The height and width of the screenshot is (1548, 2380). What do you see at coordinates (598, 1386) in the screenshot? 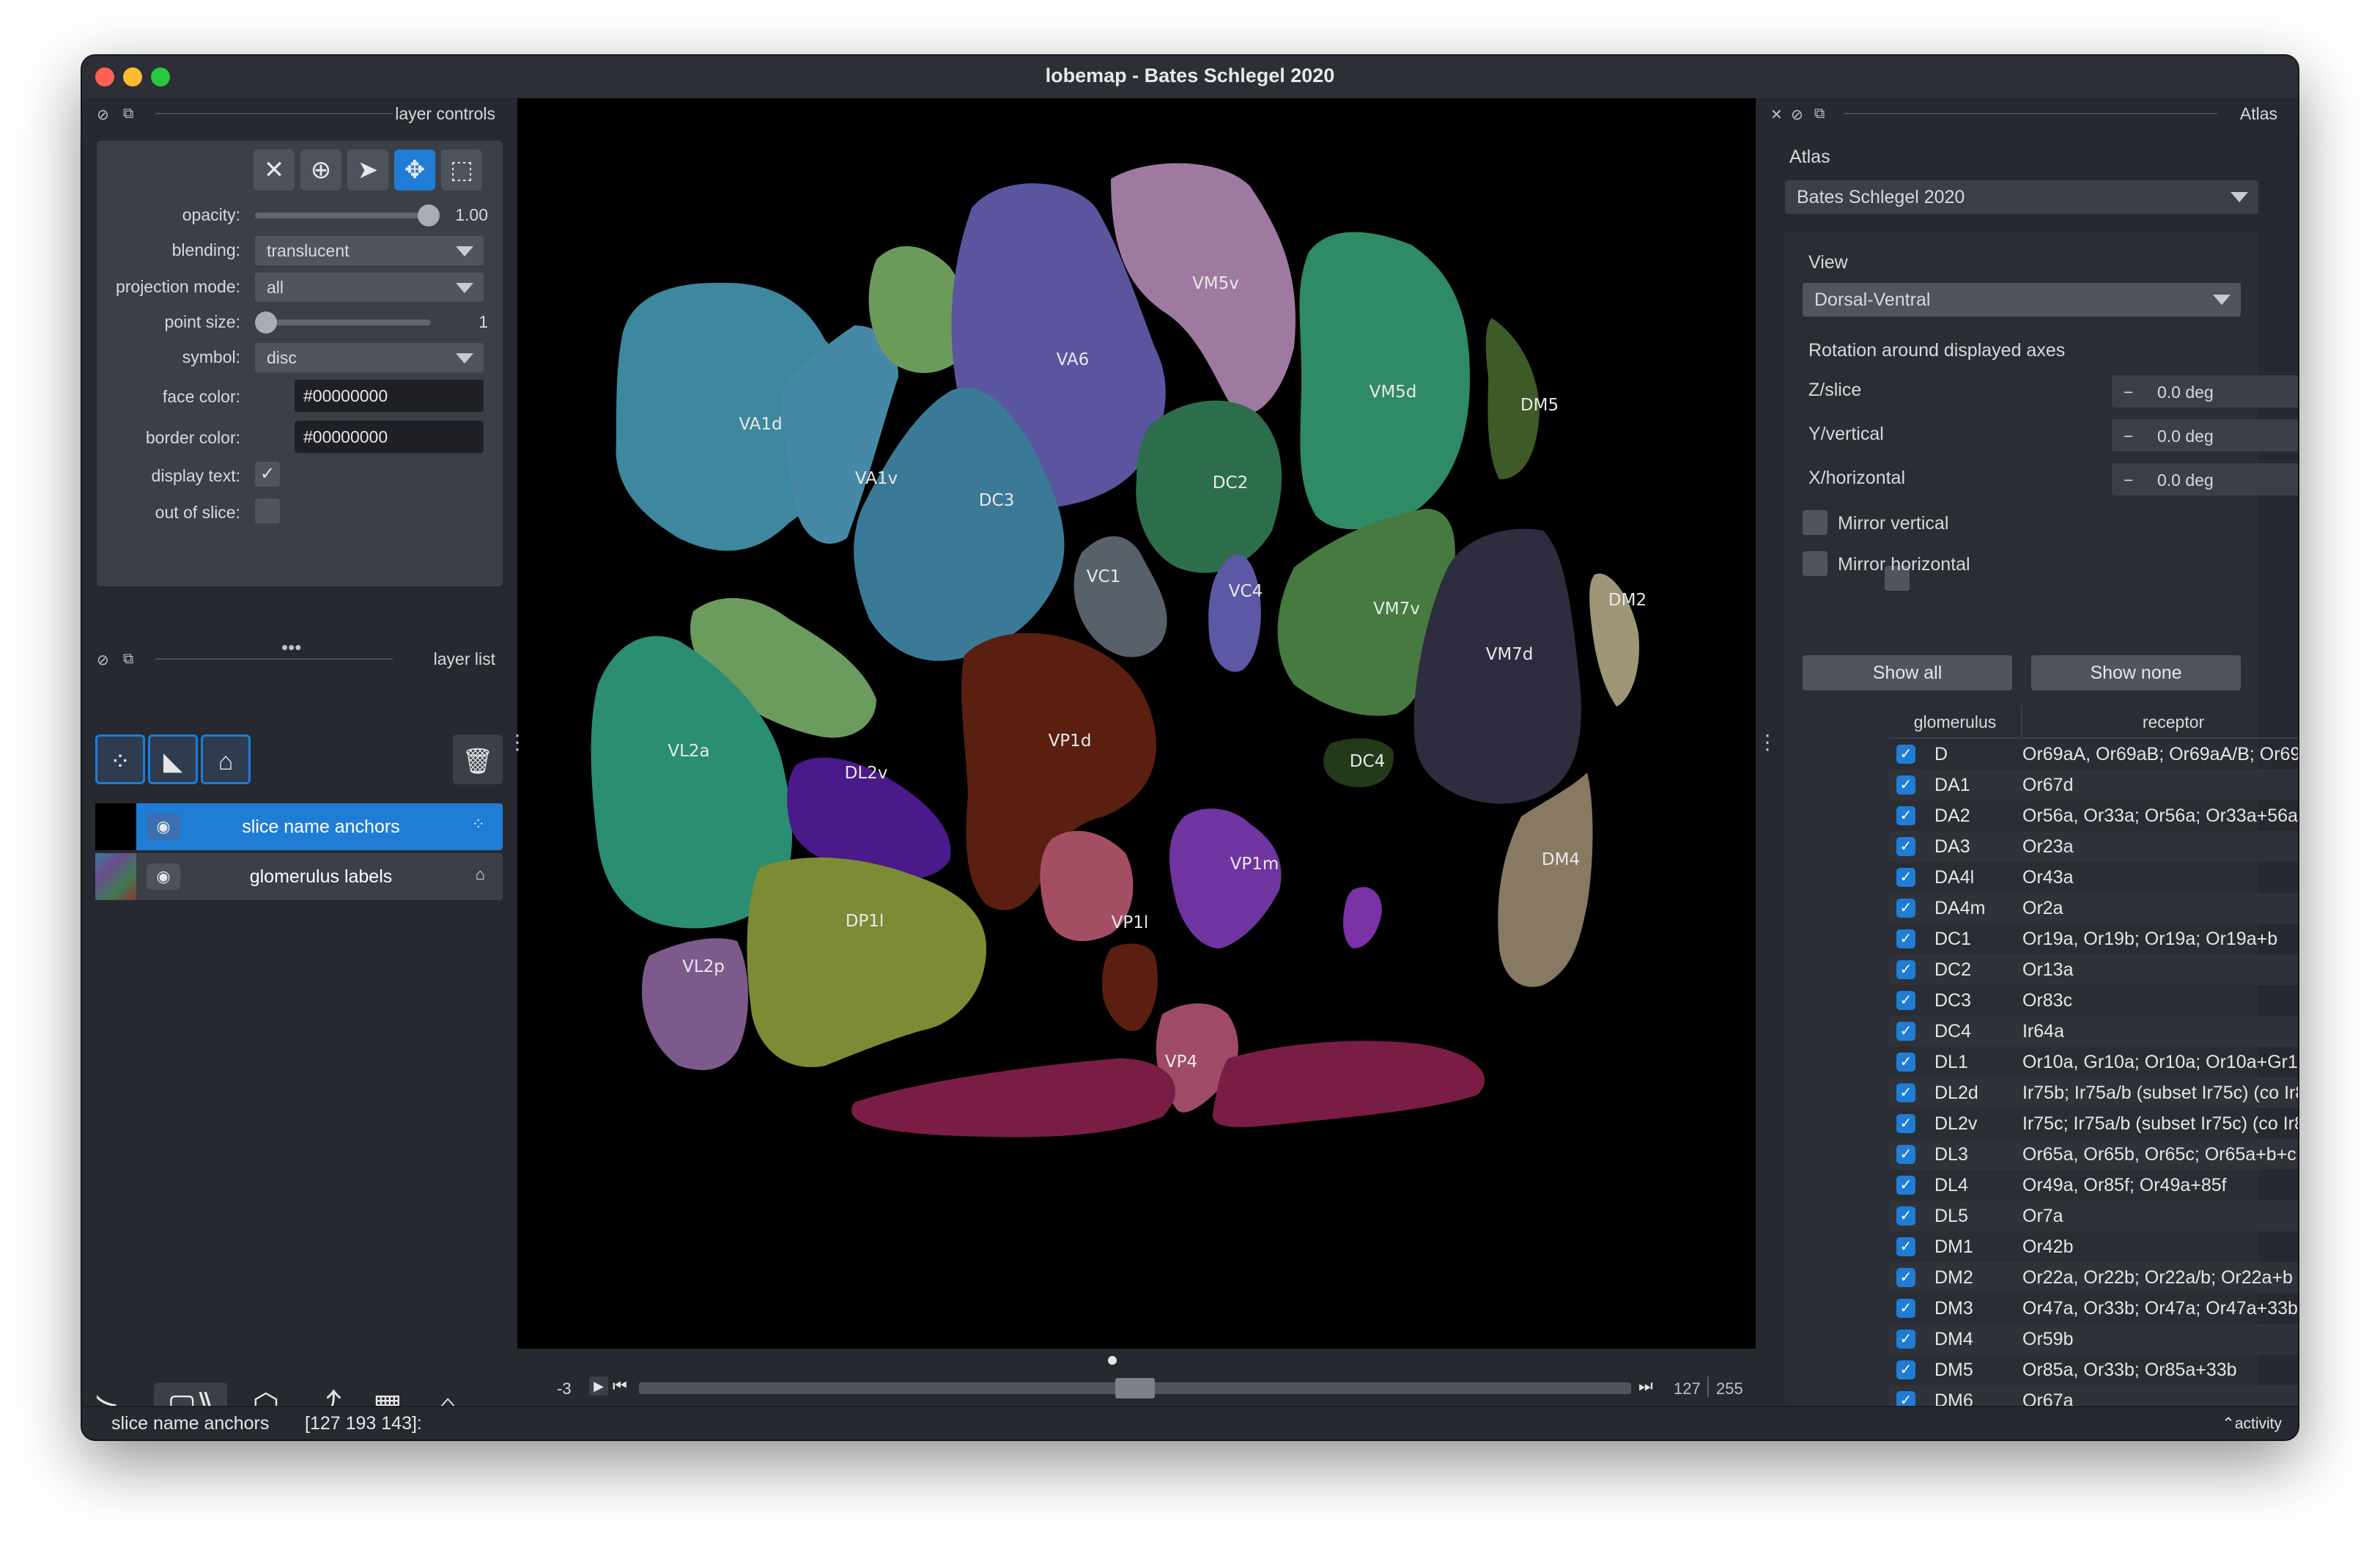
I see `play-icon: ▶` at bounding box center [598, 1386].